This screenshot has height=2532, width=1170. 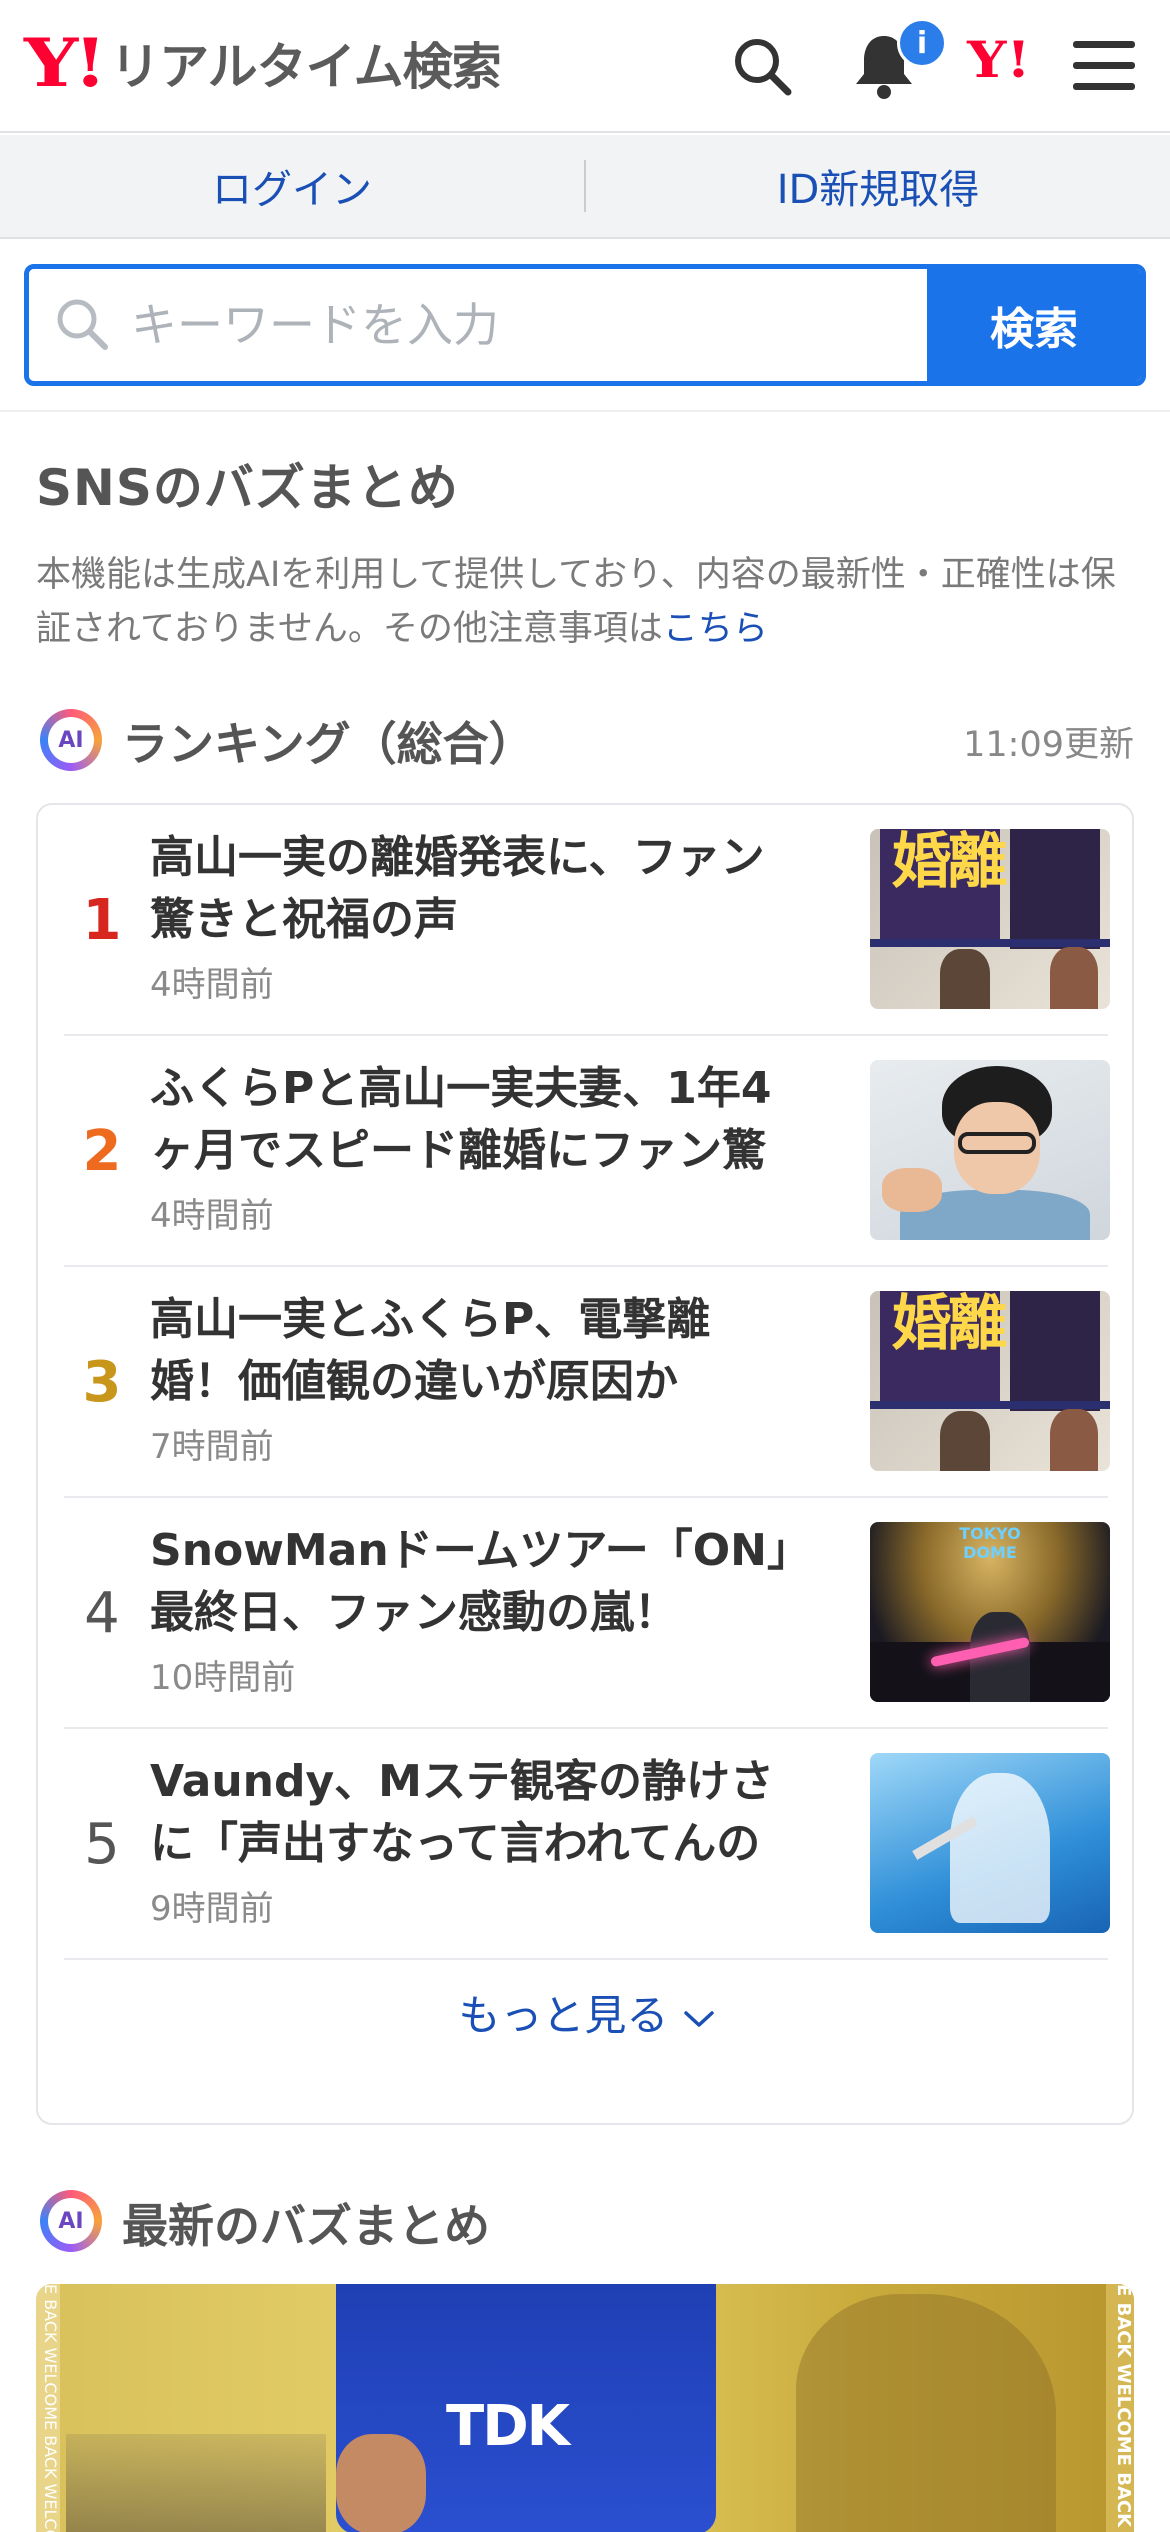 What do you see at coordinates (998, 59) in the screenshot?
I see `yahoo-icon: Y!` at bounding box center [998, 59].